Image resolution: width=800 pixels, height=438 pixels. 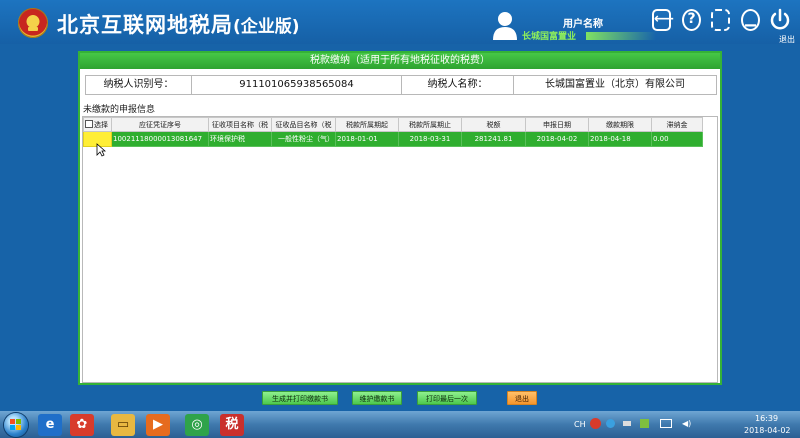 What do you see at coordinates (300, 398) in the screenshot?
I see `generate-print-button: 生成并打印缴款书` at bounding box center [300, 398].